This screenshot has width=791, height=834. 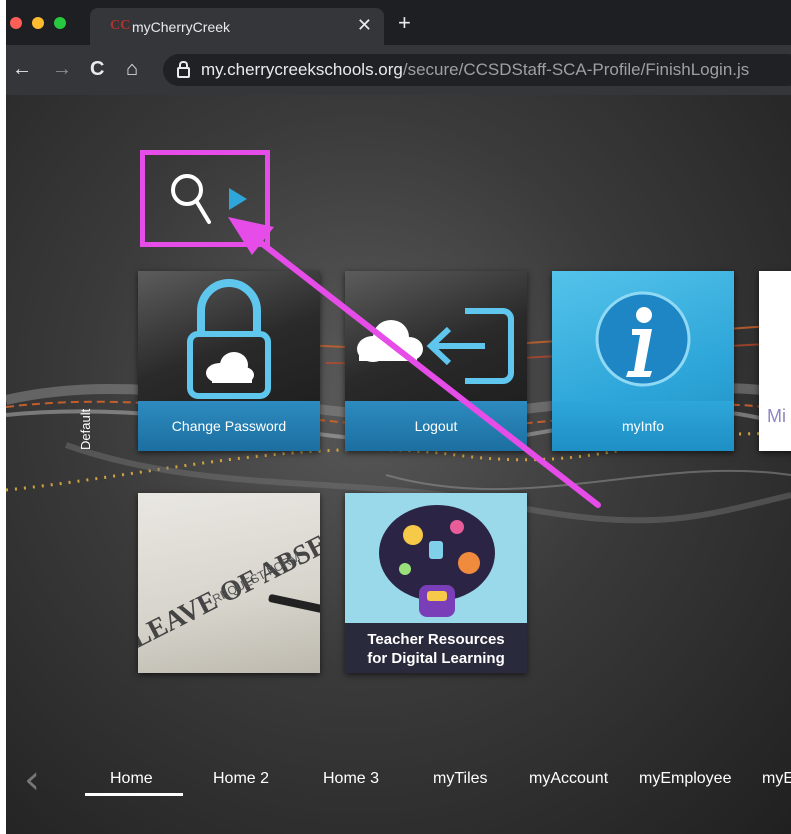 What do you see at coordinates (181, 27) in the screenshot?
I see `tab-title: myCherryCreek` at bounding box center [181, 27].